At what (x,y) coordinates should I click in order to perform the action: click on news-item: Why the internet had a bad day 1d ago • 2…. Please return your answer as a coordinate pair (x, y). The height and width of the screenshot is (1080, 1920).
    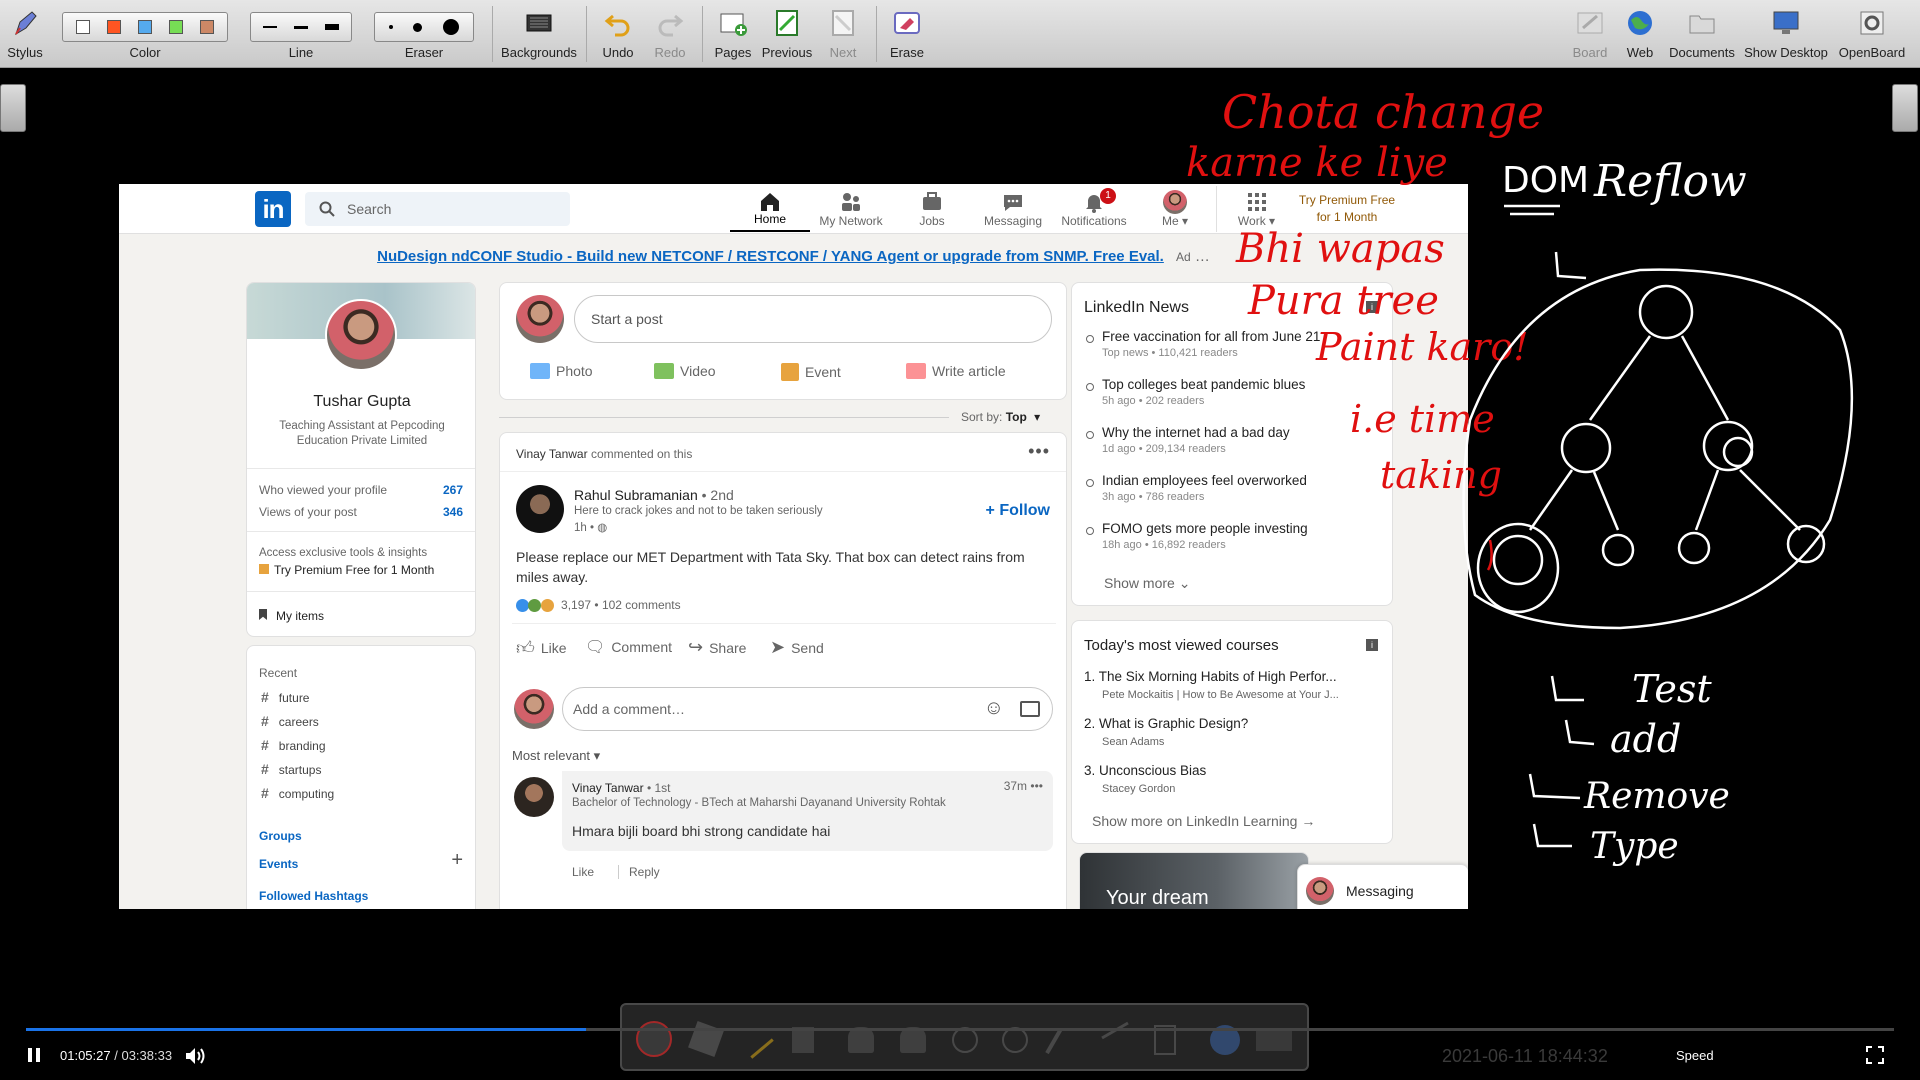
    Looking at the image, I should click on (1209, 440).